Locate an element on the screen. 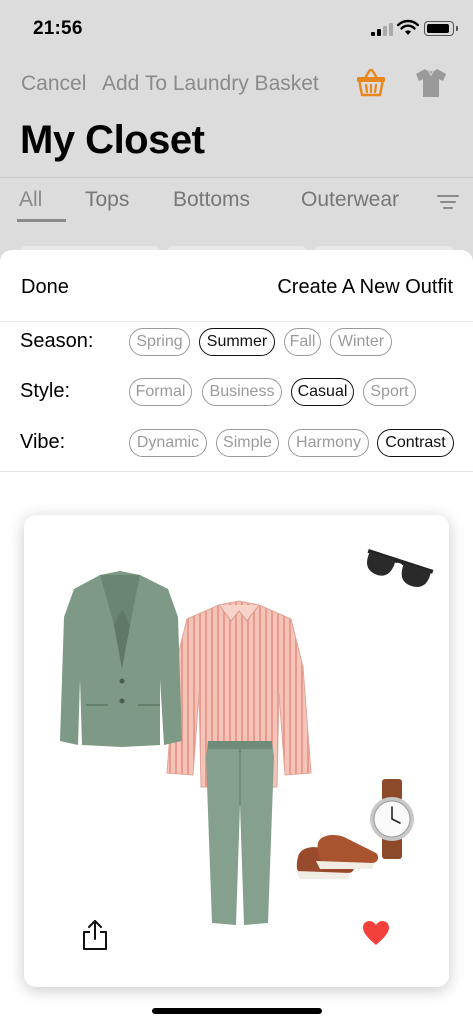 This screenshot has width=473, height=1024. season-row: Season: Spring Summer Fall Winter is located at coordinates (236, 343).